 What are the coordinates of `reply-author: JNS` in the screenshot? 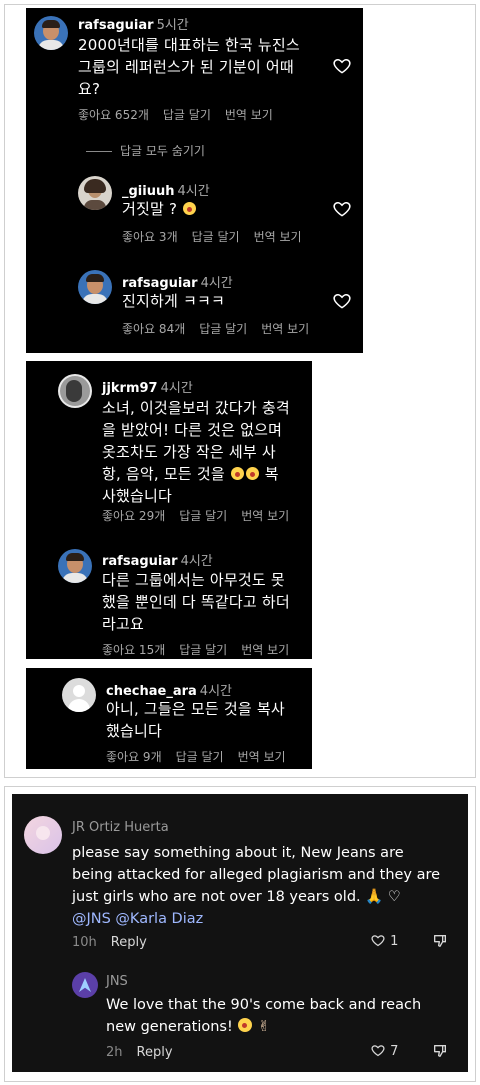 It's located at (117, 981).